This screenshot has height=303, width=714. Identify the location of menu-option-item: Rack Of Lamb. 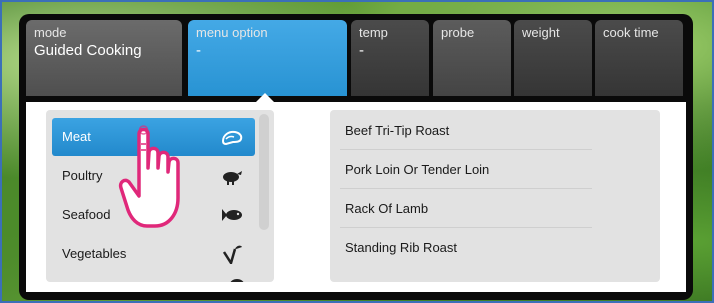
(466, 208).